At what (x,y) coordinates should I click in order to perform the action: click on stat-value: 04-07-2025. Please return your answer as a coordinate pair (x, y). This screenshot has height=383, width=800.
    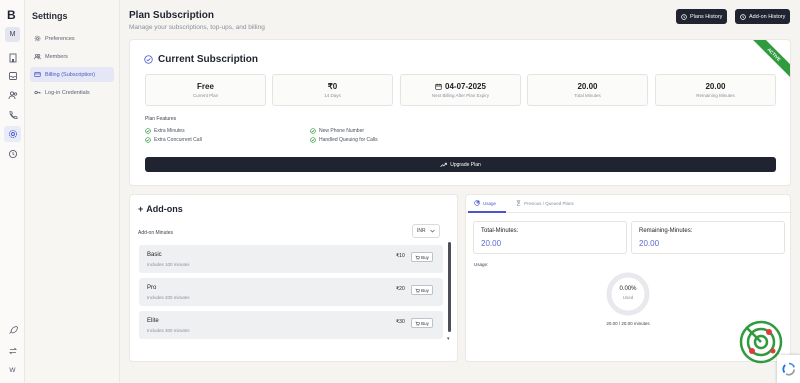
    Looking at the image, I should click on (465, 86).